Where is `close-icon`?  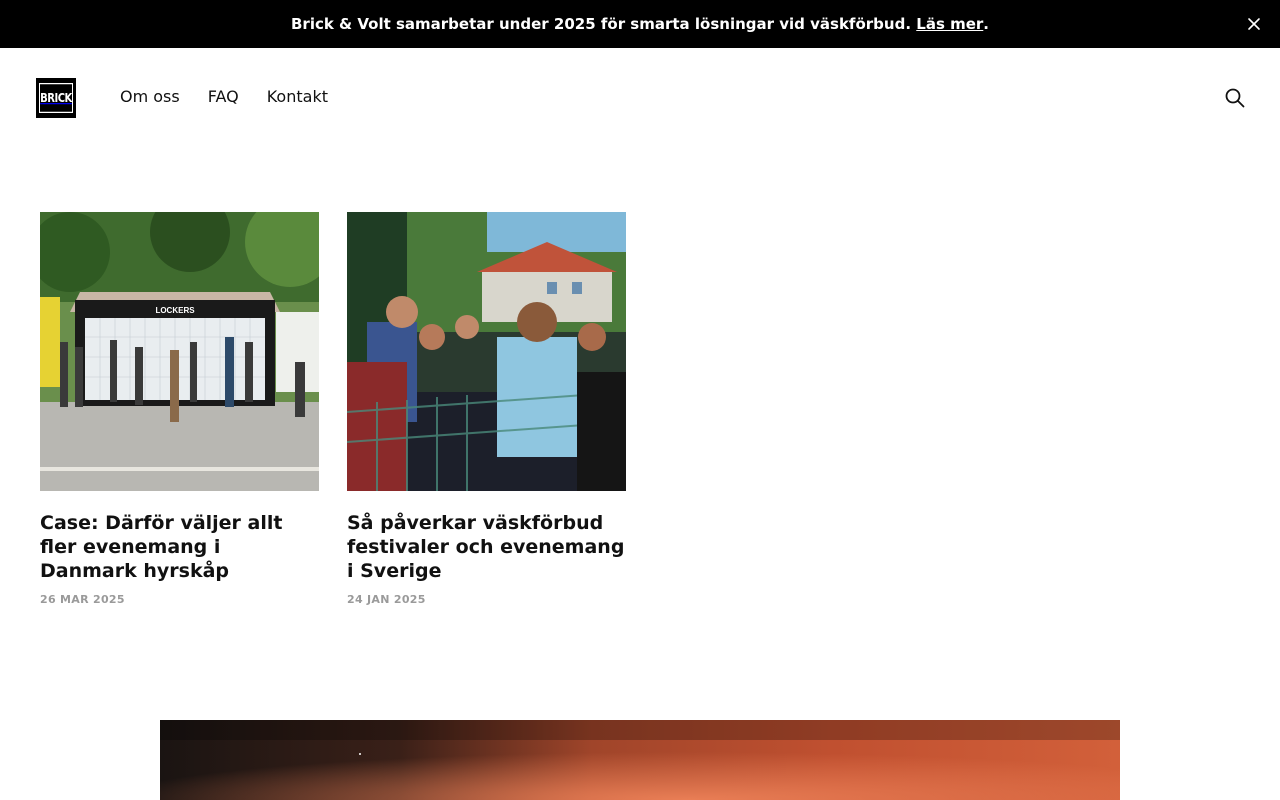
close-icon is located at coordinates (1254, 24).